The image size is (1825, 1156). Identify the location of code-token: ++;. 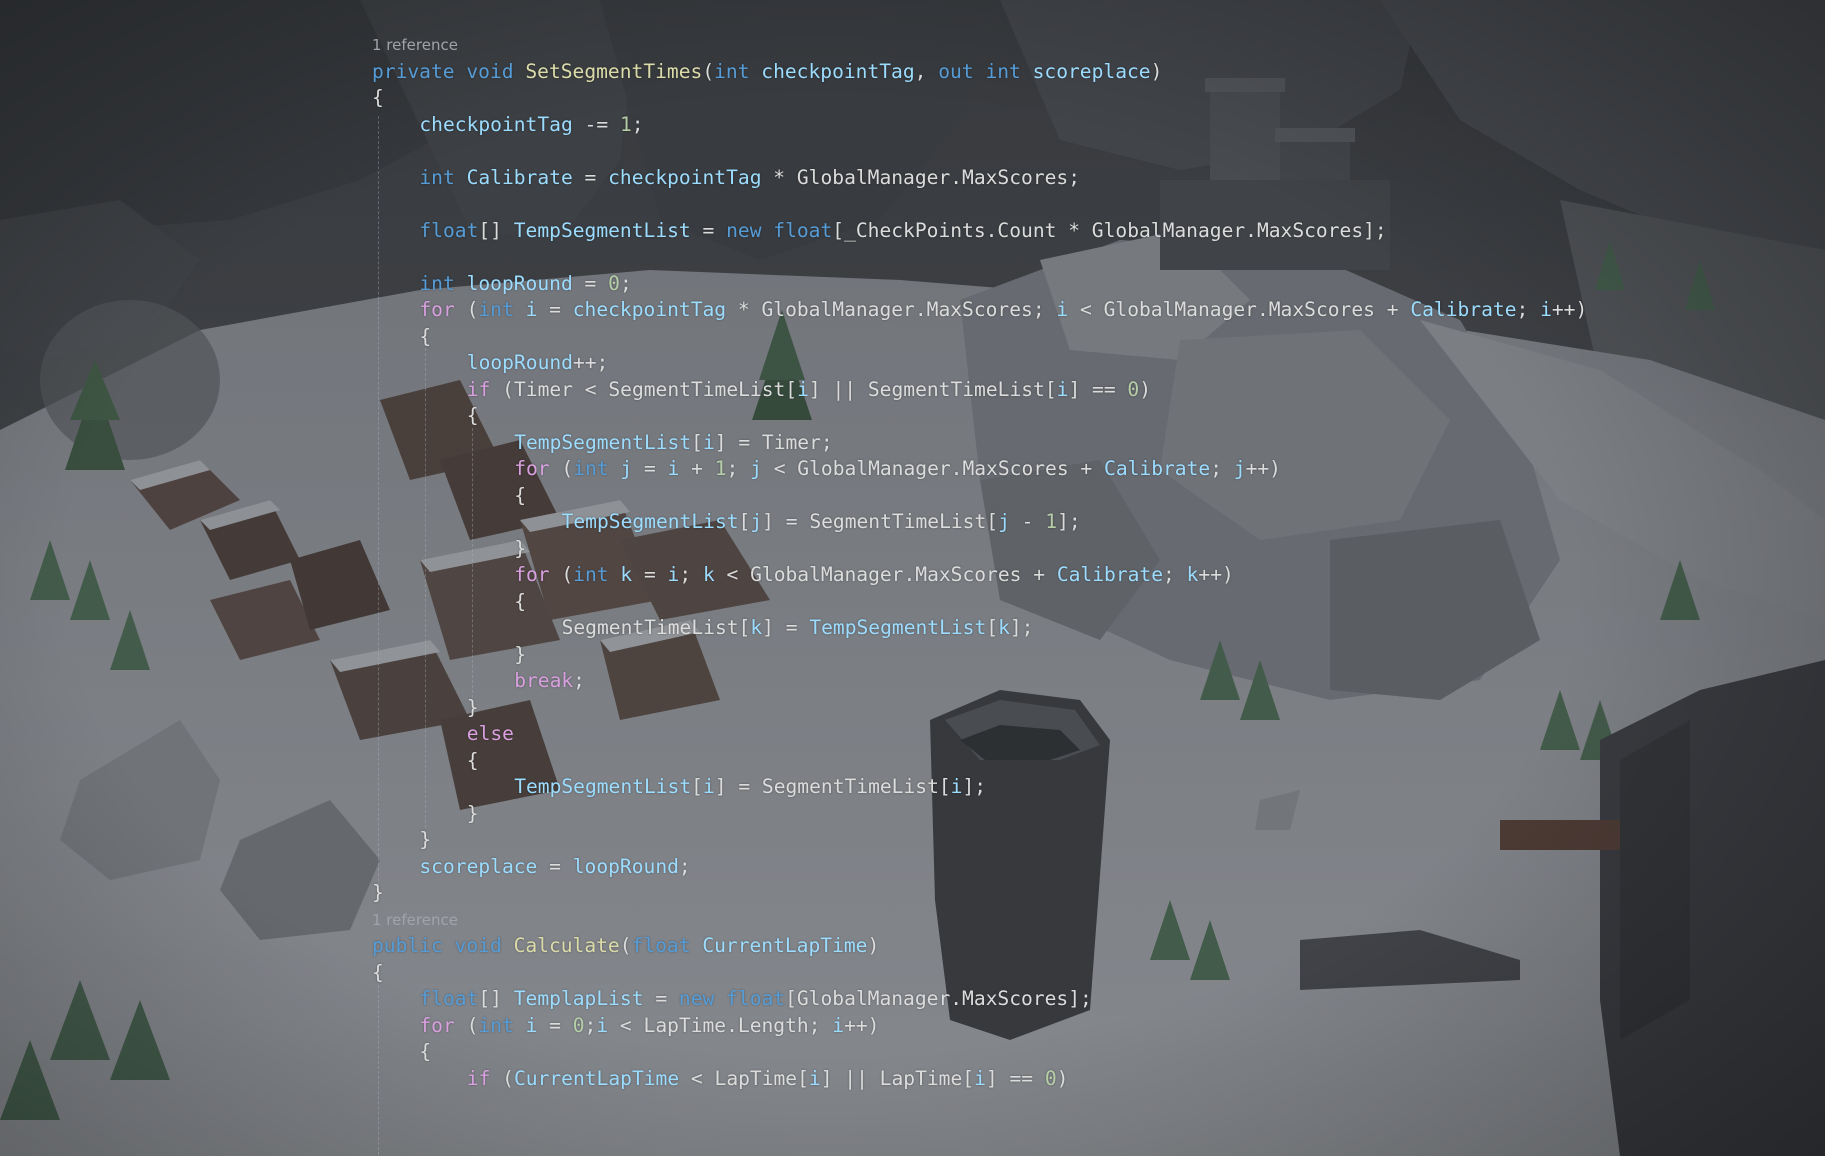
(590, 362).